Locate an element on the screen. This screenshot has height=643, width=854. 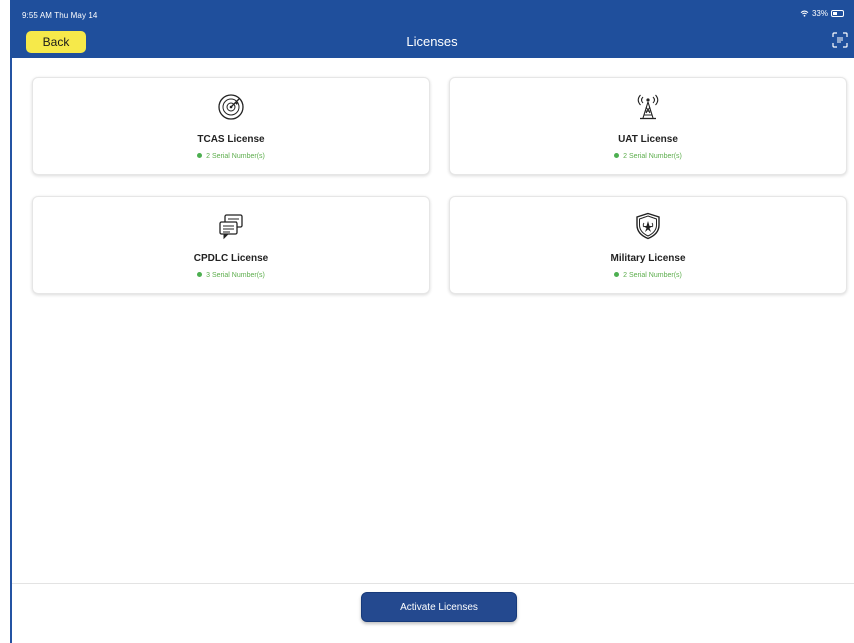
license-title: Military License is located at coordinates (648, 258).